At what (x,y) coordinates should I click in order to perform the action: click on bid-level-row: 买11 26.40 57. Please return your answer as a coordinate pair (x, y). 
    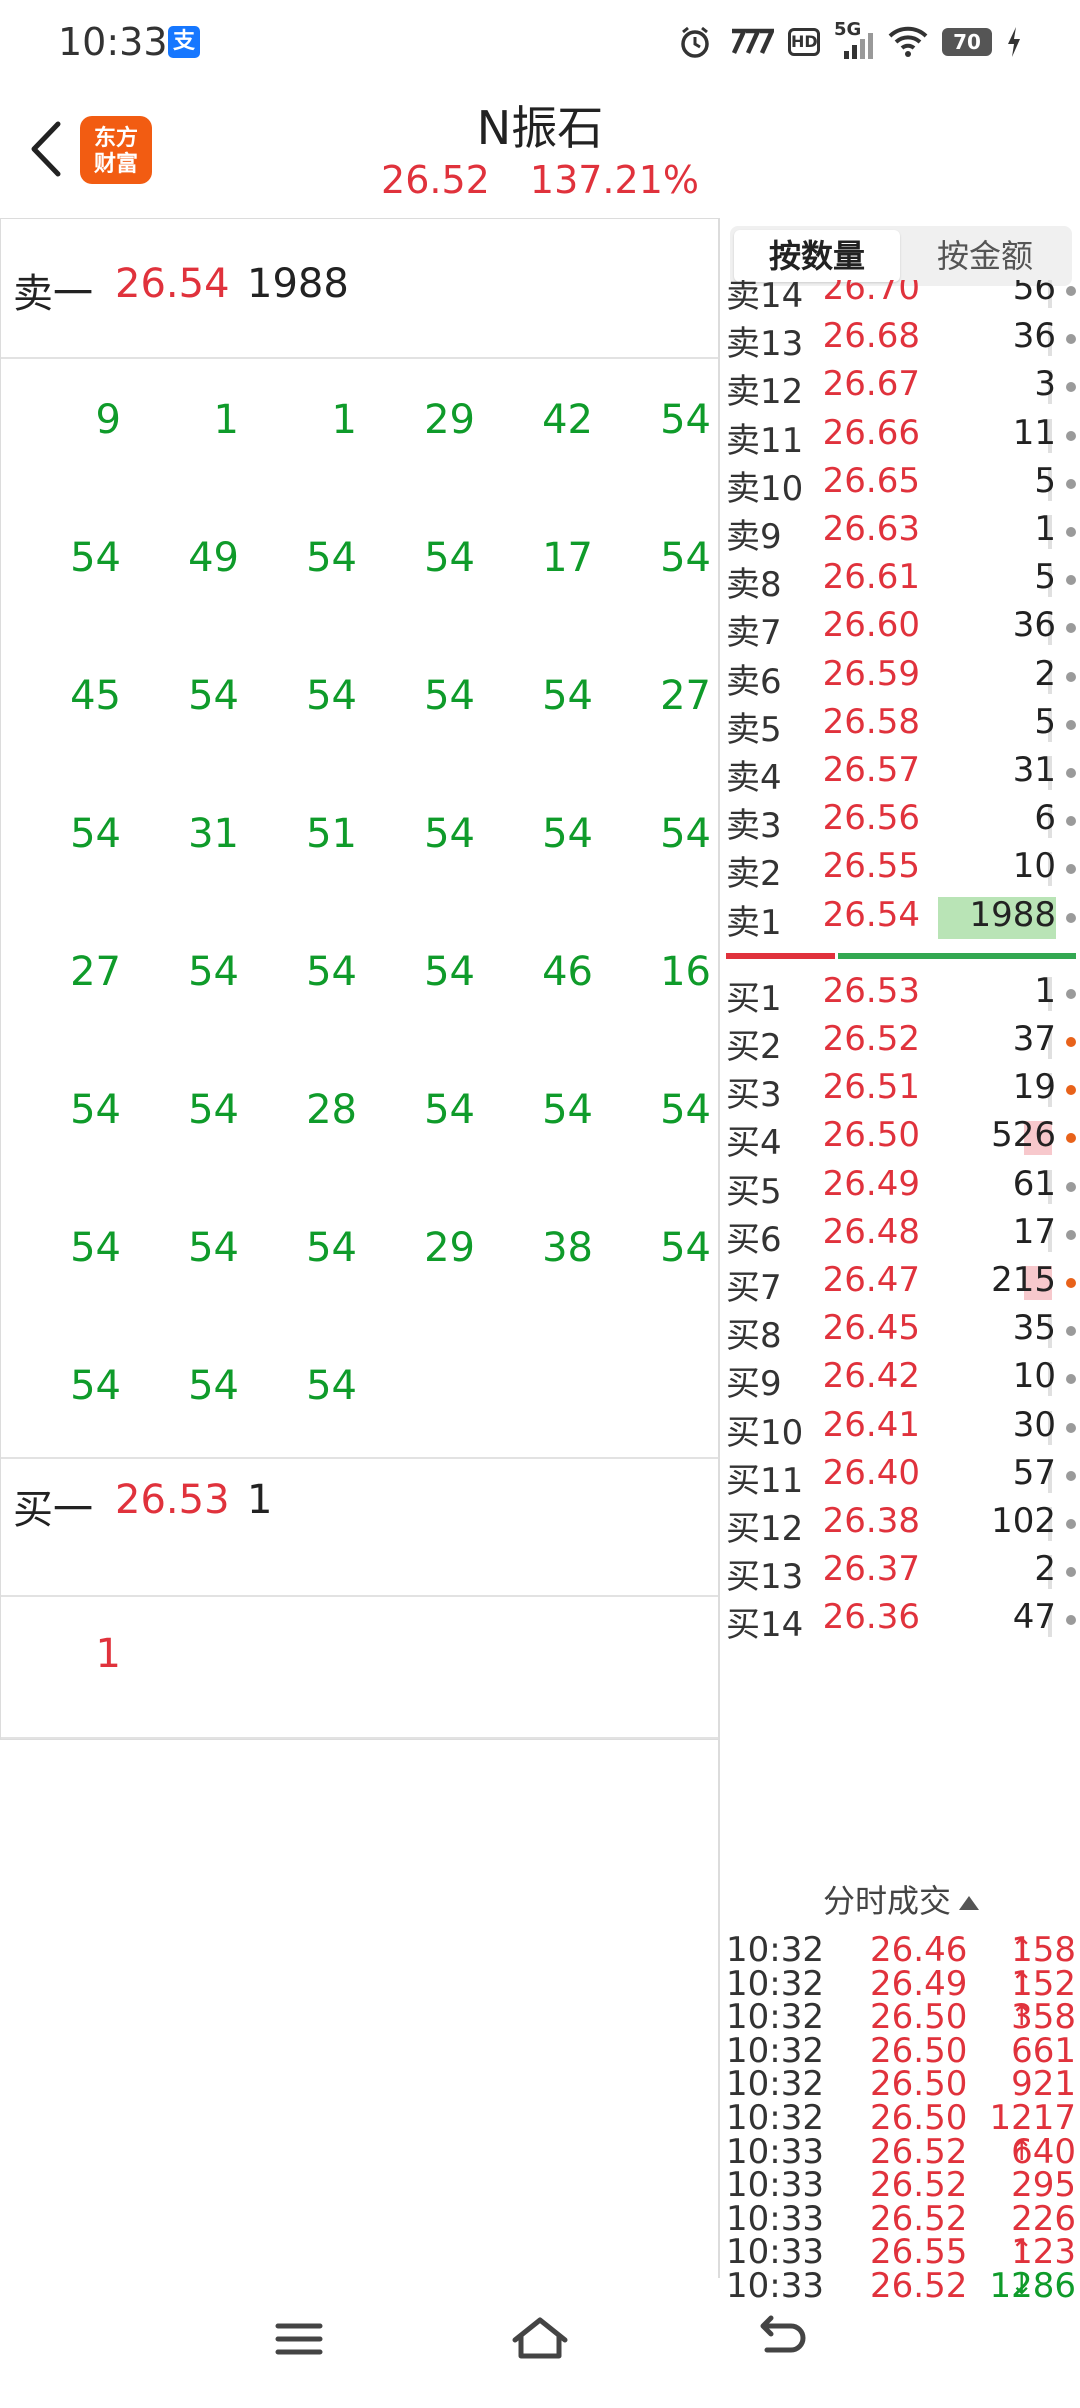
    Looking at the image, I should click on (900, 1477).